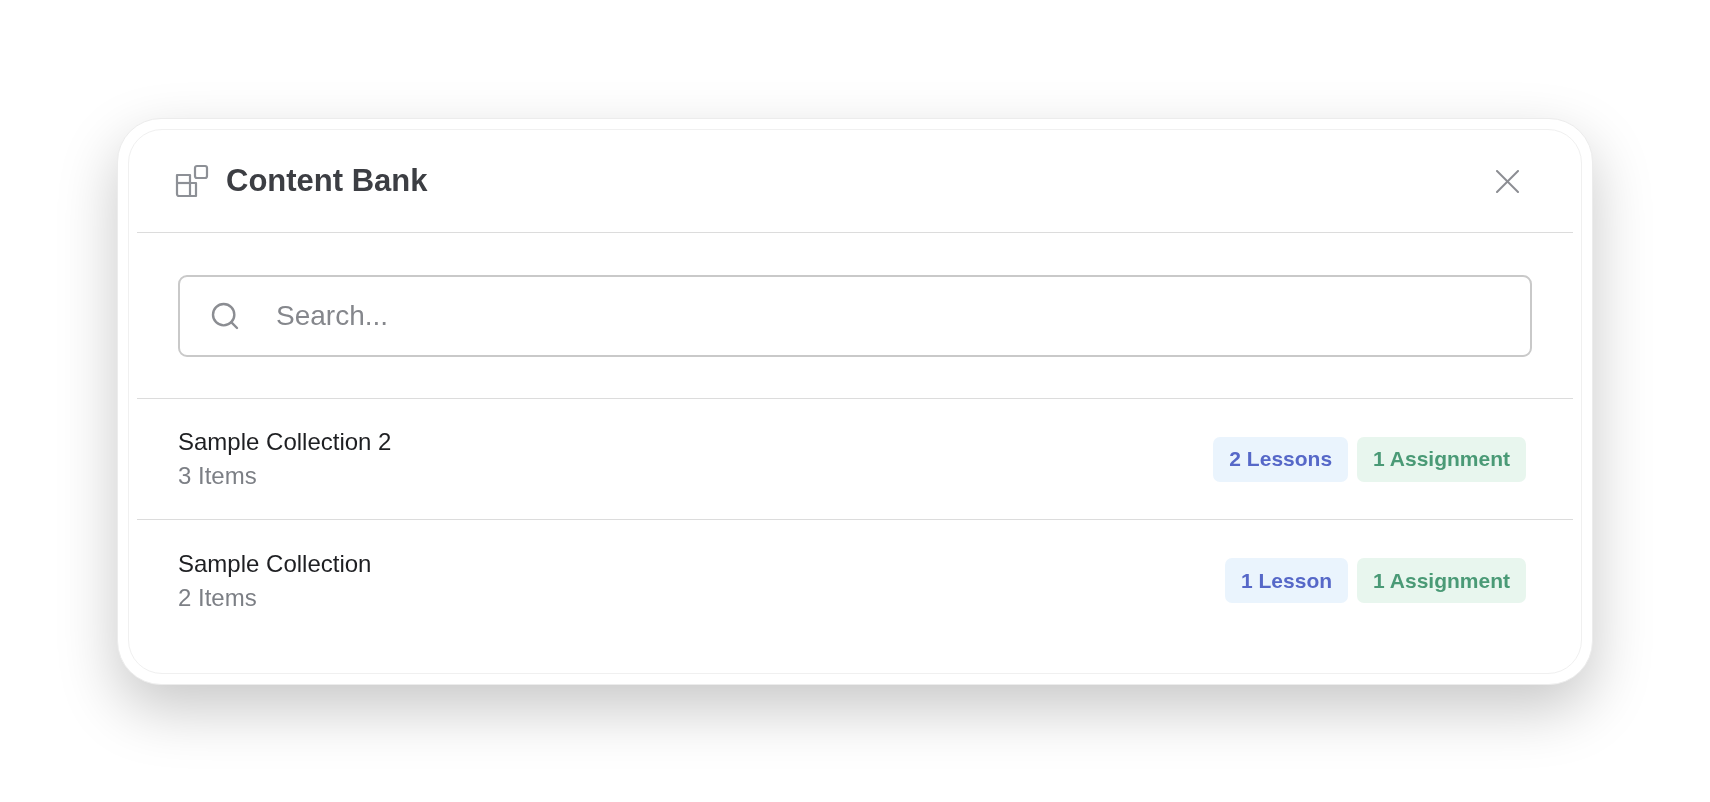 The height and width of the screenshot is (802, 1710). I want to click on dialog-title: Content Bank, so click(327, 180).